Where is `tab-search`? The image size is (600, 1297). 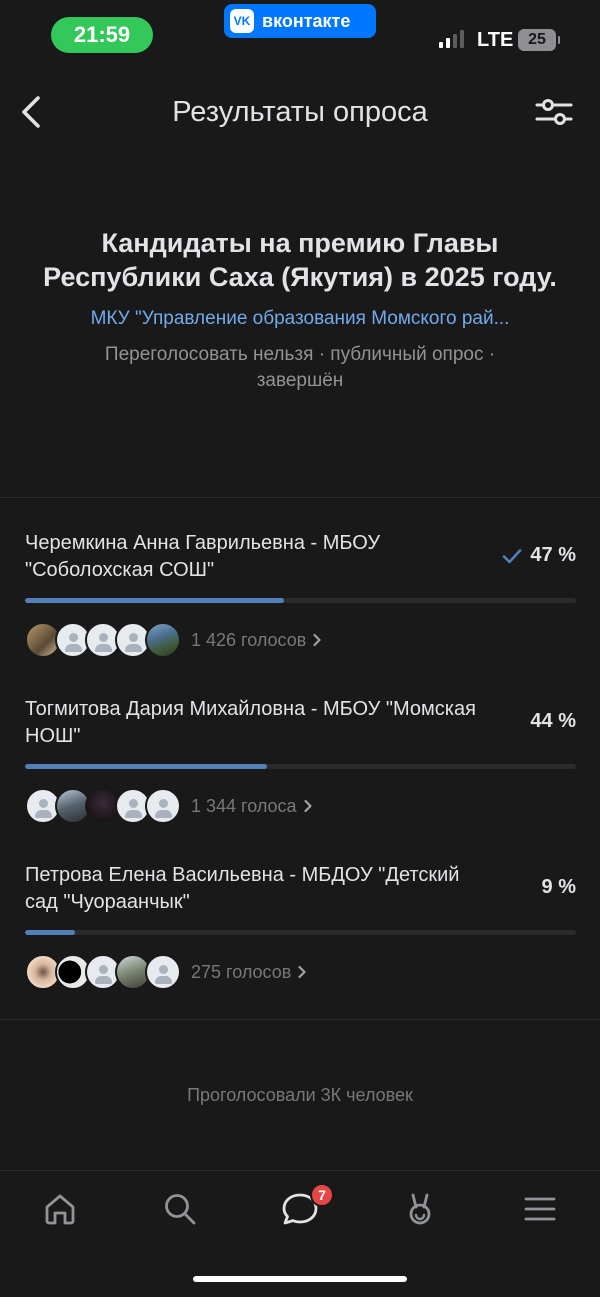 tab-search is located at coordinates (180, 1209).